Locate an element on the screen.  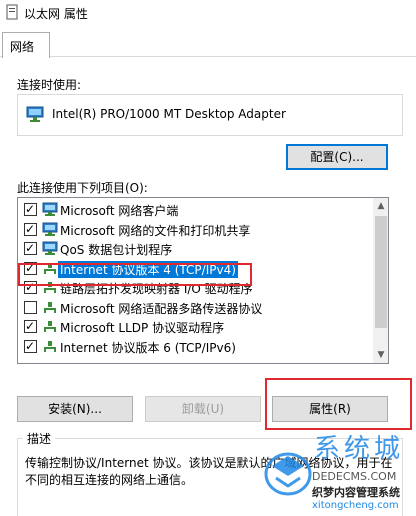
item-label: Internet 协议版本 6 (TCP/IPv6) is located at coordinates (148, 347).